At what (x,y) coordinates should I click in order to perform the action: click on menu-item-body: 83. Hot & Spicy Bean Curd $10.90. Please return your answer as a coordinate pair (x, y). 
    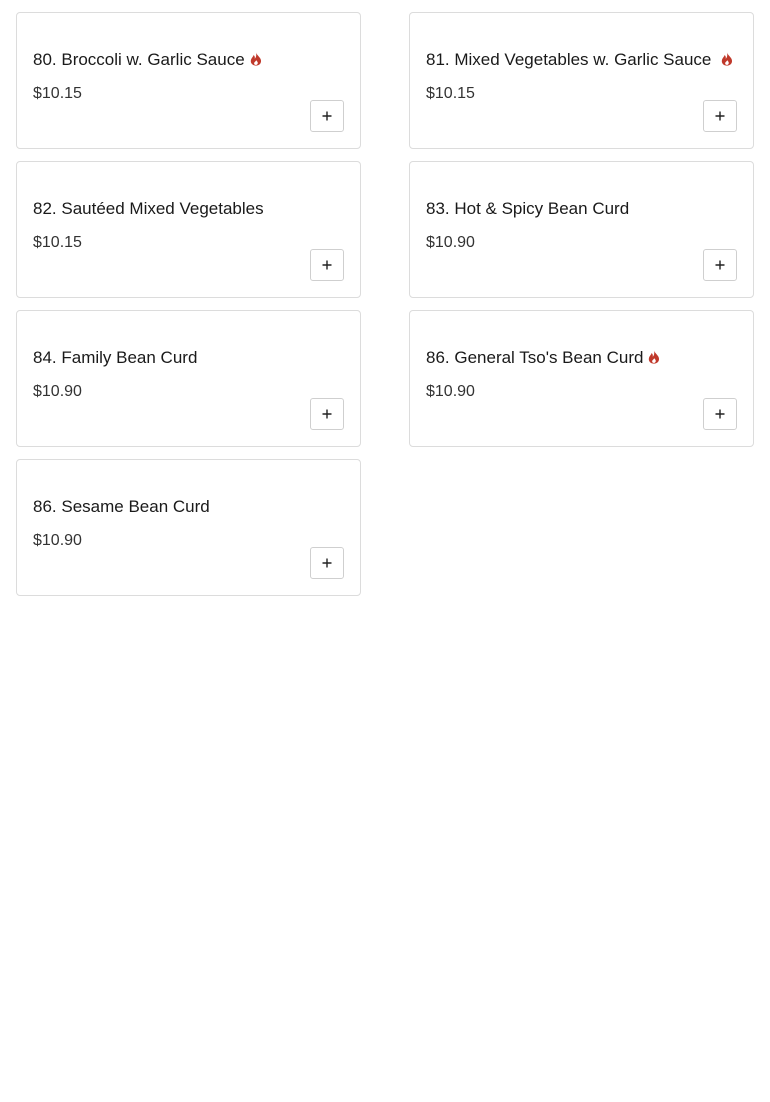
    Looking at the image, I should click on (581, 229).